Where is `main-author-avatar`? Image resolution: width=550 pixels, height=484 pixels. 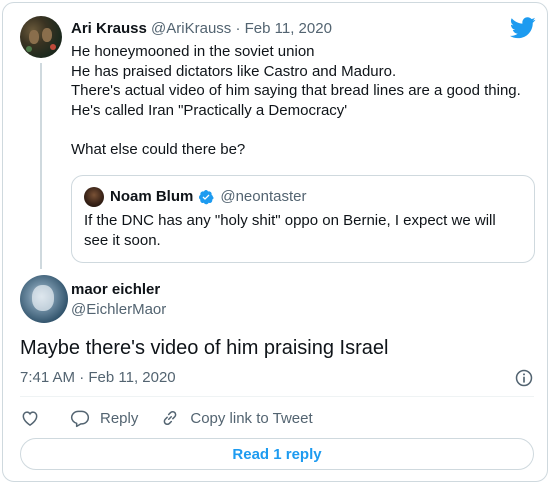
main-author-avatar is located at coordinates (44, 299).